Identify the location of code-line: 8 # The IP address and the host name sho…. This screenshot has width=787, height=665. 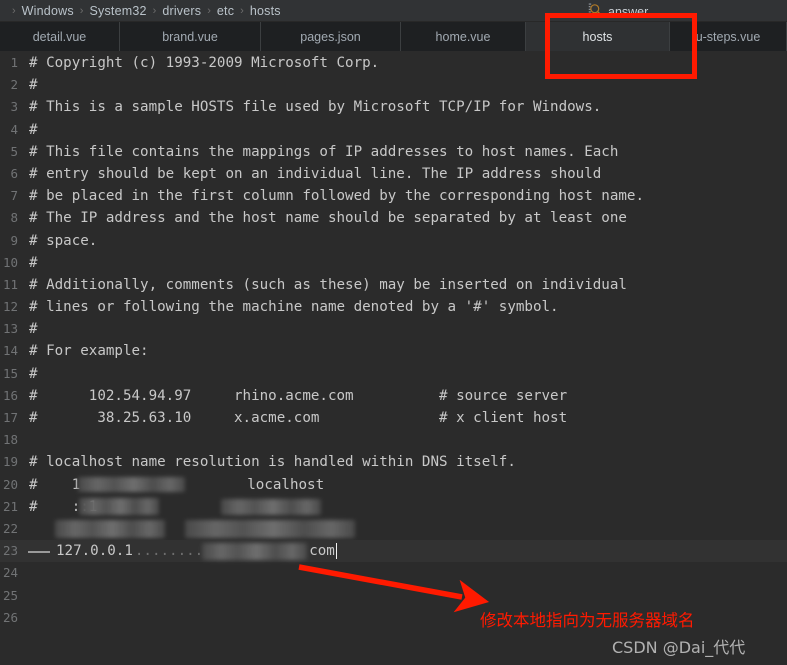
(393, 218).